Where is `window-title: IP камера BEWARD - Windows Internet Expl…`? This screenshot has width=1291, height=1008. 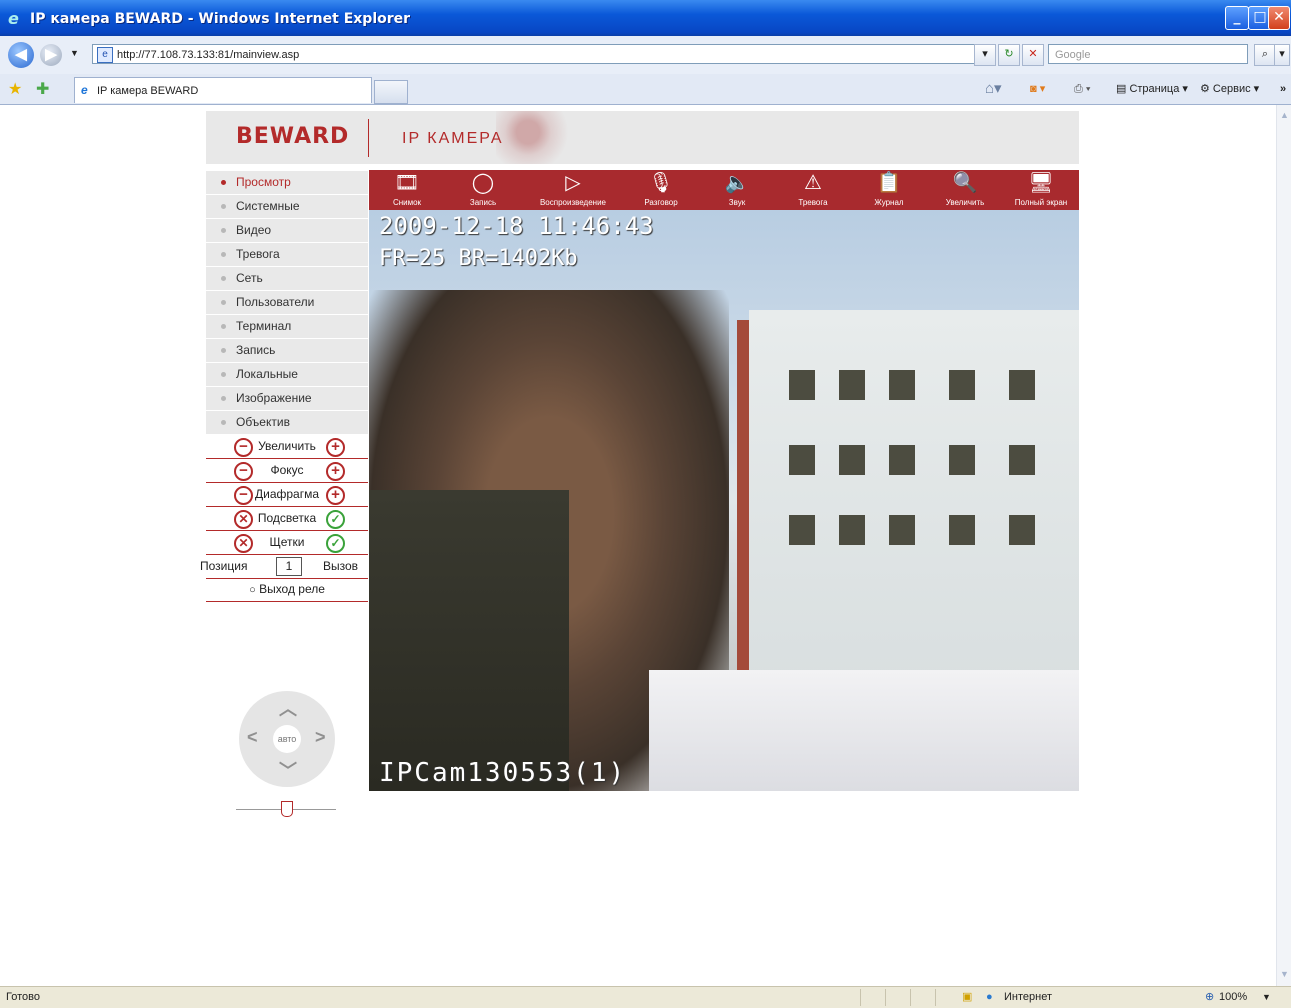
window-title: IP камера BEWARD - Windows Internet Expl… is located at coordinates (220, 19).